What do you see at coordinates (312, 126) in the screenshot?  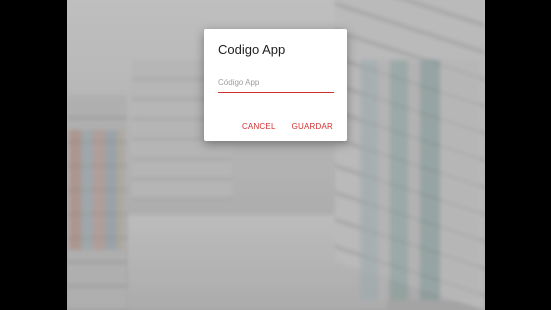 I see `save-button: GUARDAR` at bounding box center [312, 126].